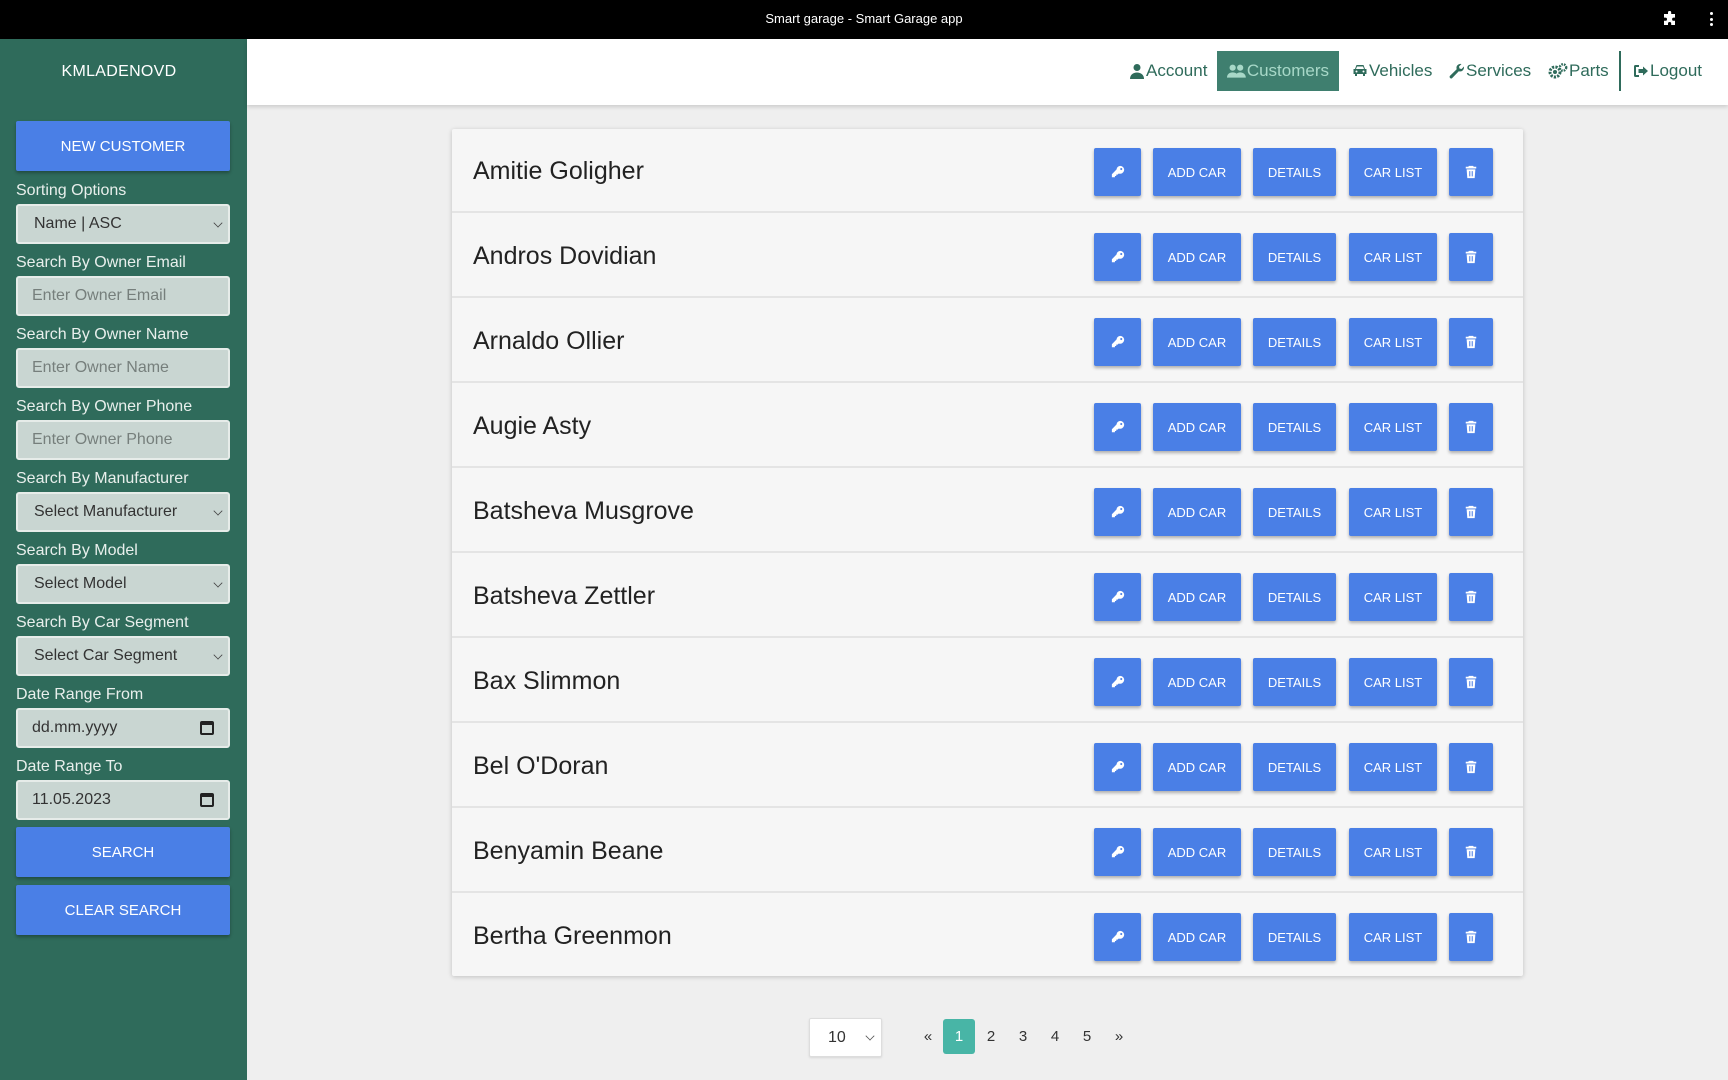 This screenshot has width=1728, height=1080. I want to click on kebab-menu-icon, so click(1711, 19).